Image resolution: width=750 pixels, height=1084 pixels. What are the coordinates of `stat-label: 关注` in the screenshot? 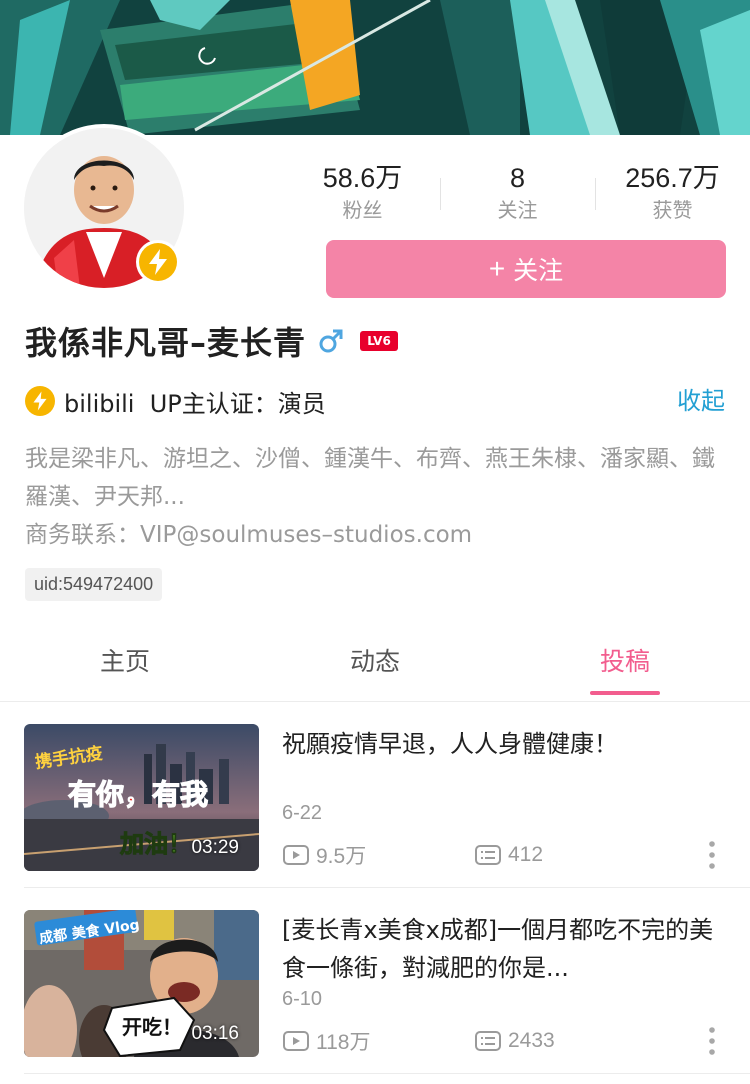 It's located at (517, 210).